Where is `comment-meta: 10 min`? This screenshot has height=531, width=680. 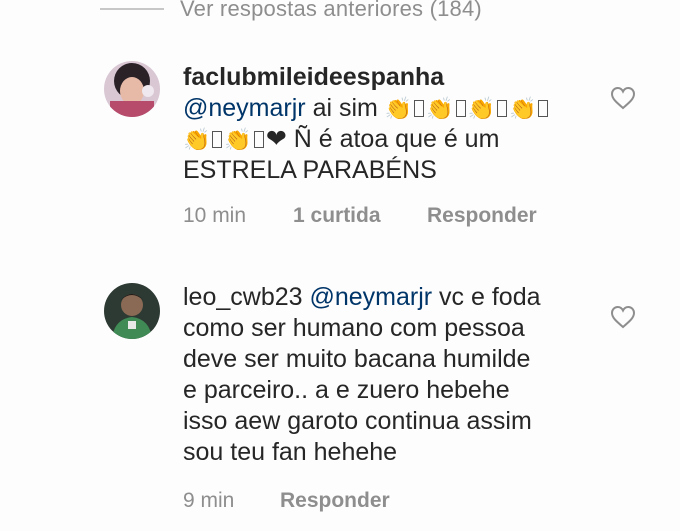
comment-meta: 10 min is located at coordinates (214, 216).